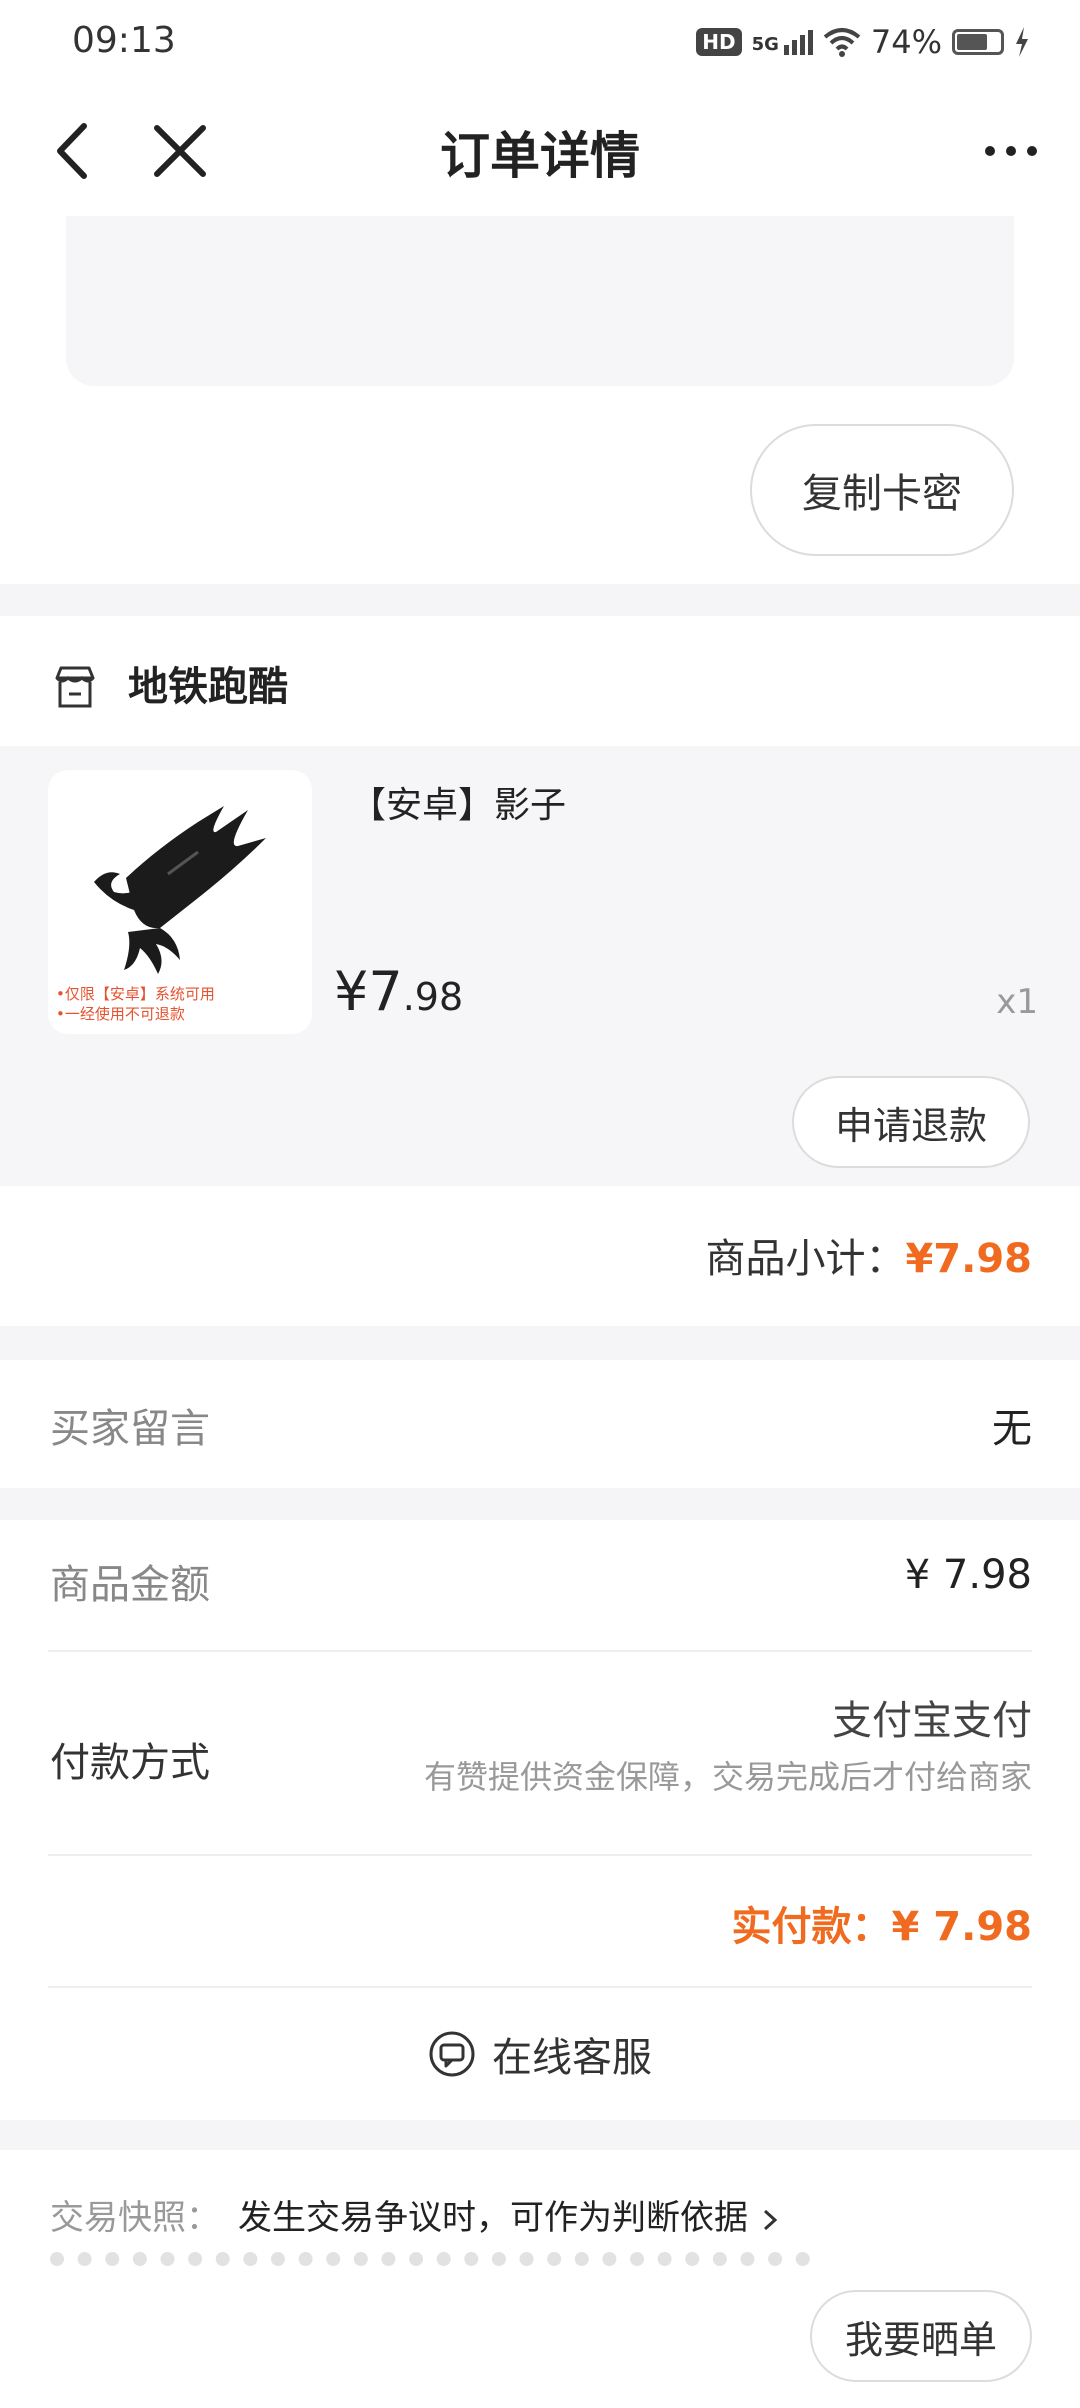 The height and width of the screenshot is (2408, 1080). I want to click on price-decimal: .98, so click(433, 997).